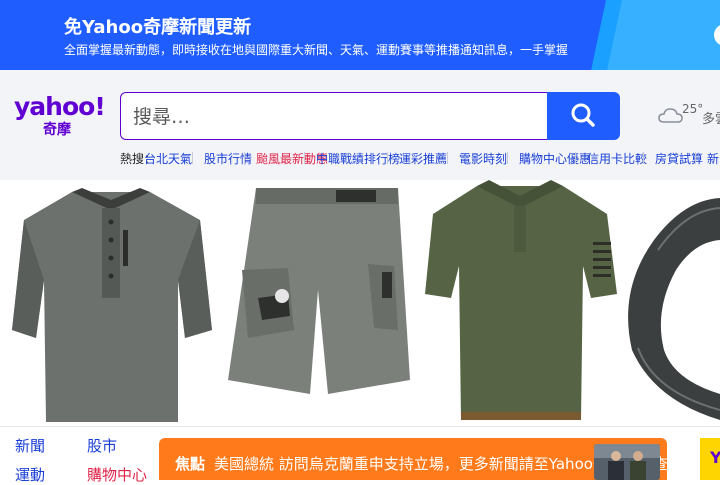 The height and width of the screenshot is (485, 720). Describe the element at coordinates (158, 27) in the screenshot. I see `banner-title: 免Yahoo奇摩新聞更新` at that location.